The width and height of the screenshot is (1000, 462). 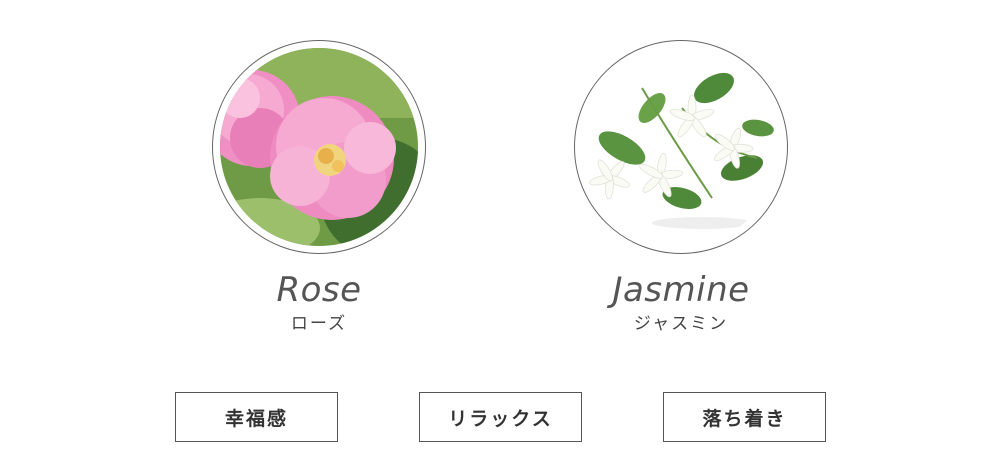 I want to click on jasmine-name-japanese: ジャスミン, so click(x=681, y=324).